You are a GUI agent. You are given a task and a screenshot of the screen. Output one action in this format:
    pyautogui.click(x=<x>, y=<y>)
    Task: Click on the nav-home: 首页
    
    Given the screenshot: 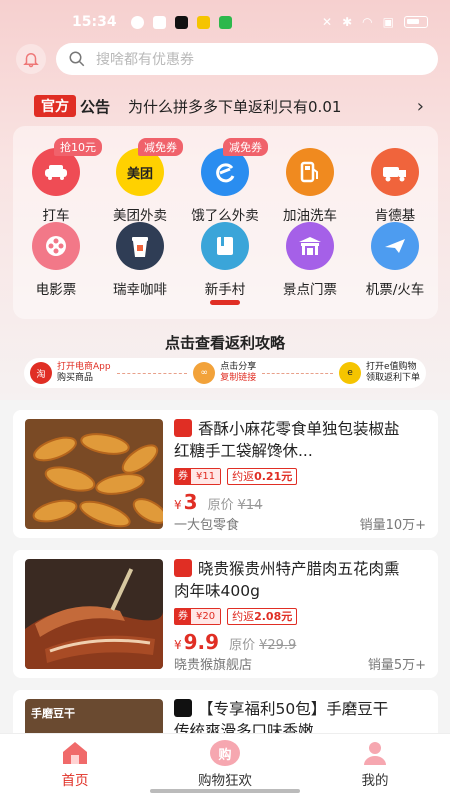 What is the action you would take?
    pyautogui.click(x=75, y=764)
    